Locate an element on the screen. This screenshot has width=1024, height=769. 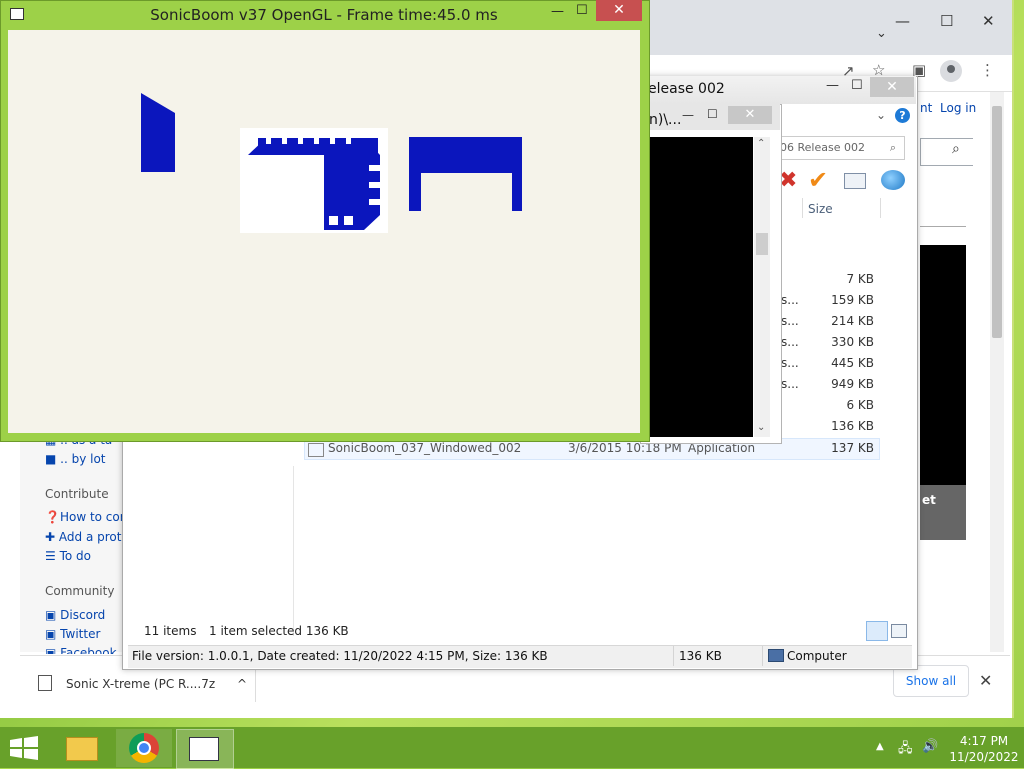
console-output is located at coordinates (700, 287).